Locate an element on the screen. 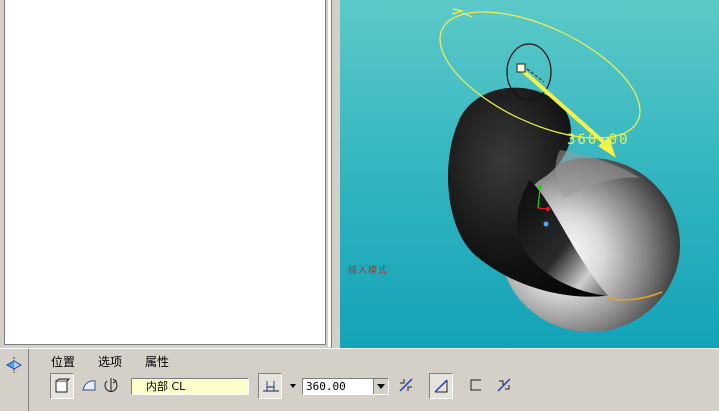 Image resolution: width=719 pixels, height=411 pixels. angle-option-icon is located at coordinates (271, 386).